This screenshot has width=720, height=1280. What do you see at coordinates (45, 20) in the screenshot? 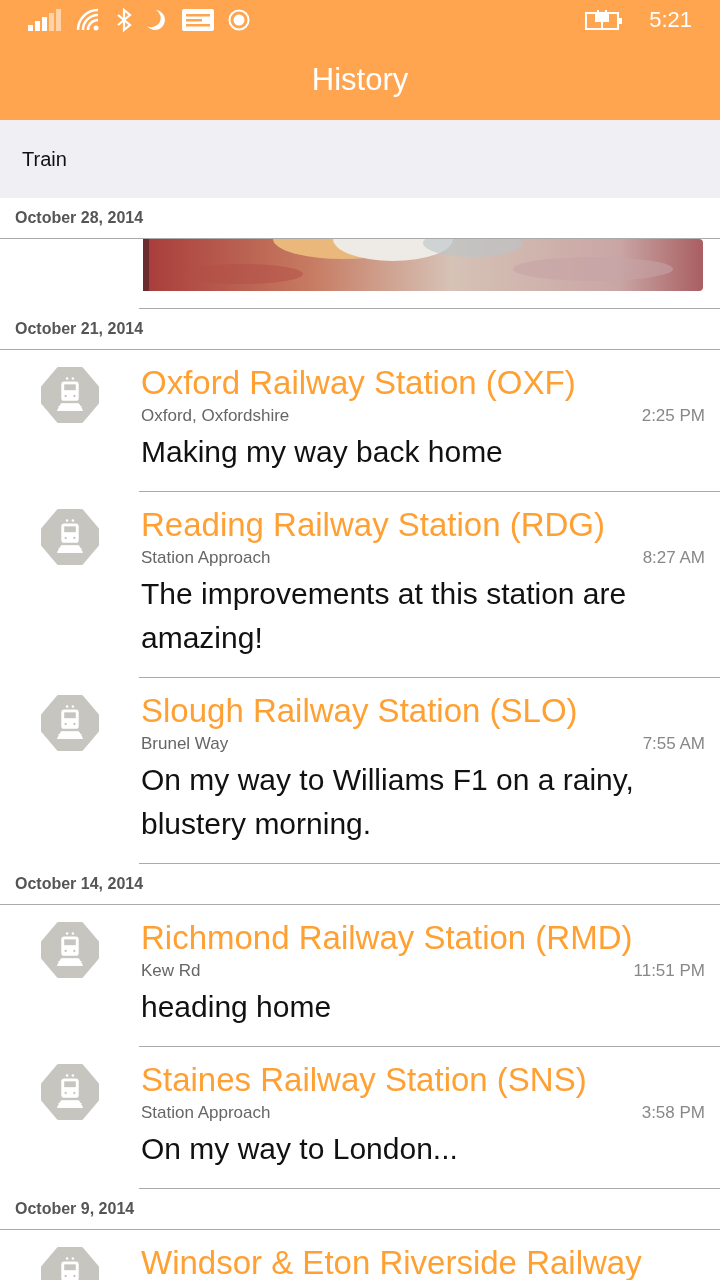
I see `signal-icon` at bounding box center [45, 20].